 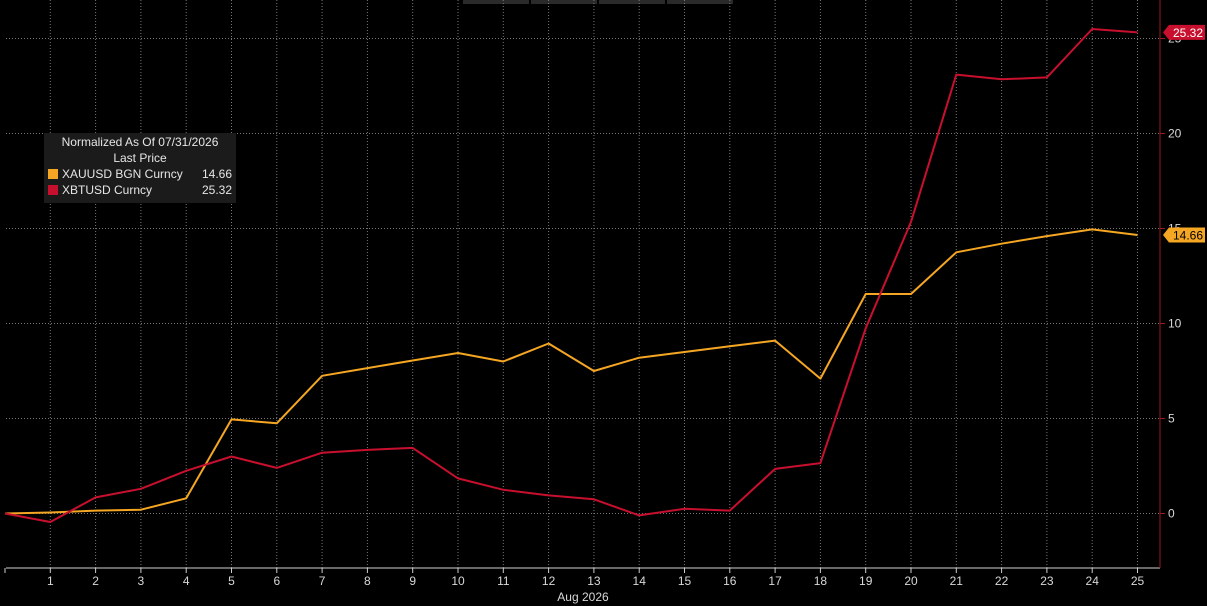 What do you see at coordinates (640, 581) in the screenshot?
I see `x-tick-label: 14` at bounding box center [640, 581].